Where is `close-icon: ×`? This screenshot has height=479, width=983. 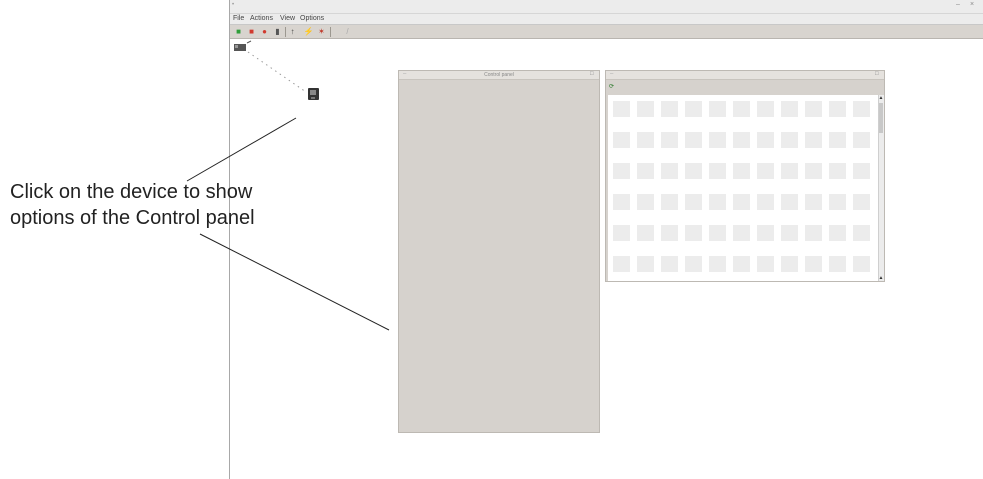
close-icon: × is located at coordinates (972, 4).